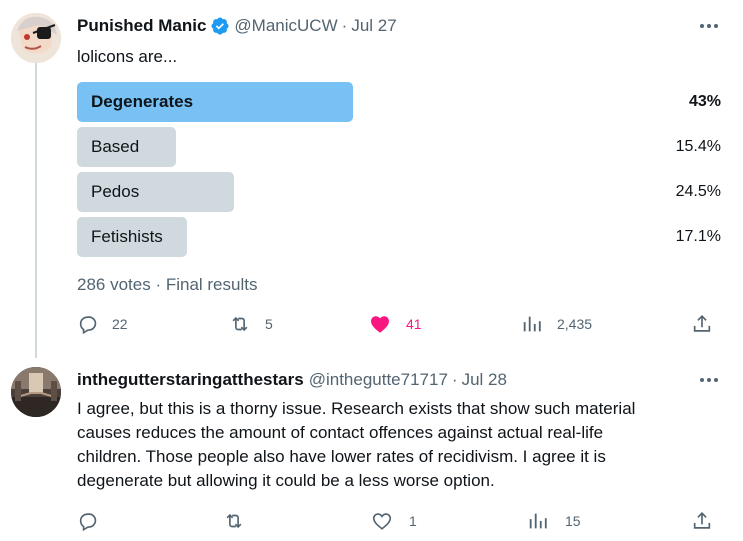 This screenshot has width=743, height=541. I want to click on author-handle: @inthegutte71717, so click(378, 380).